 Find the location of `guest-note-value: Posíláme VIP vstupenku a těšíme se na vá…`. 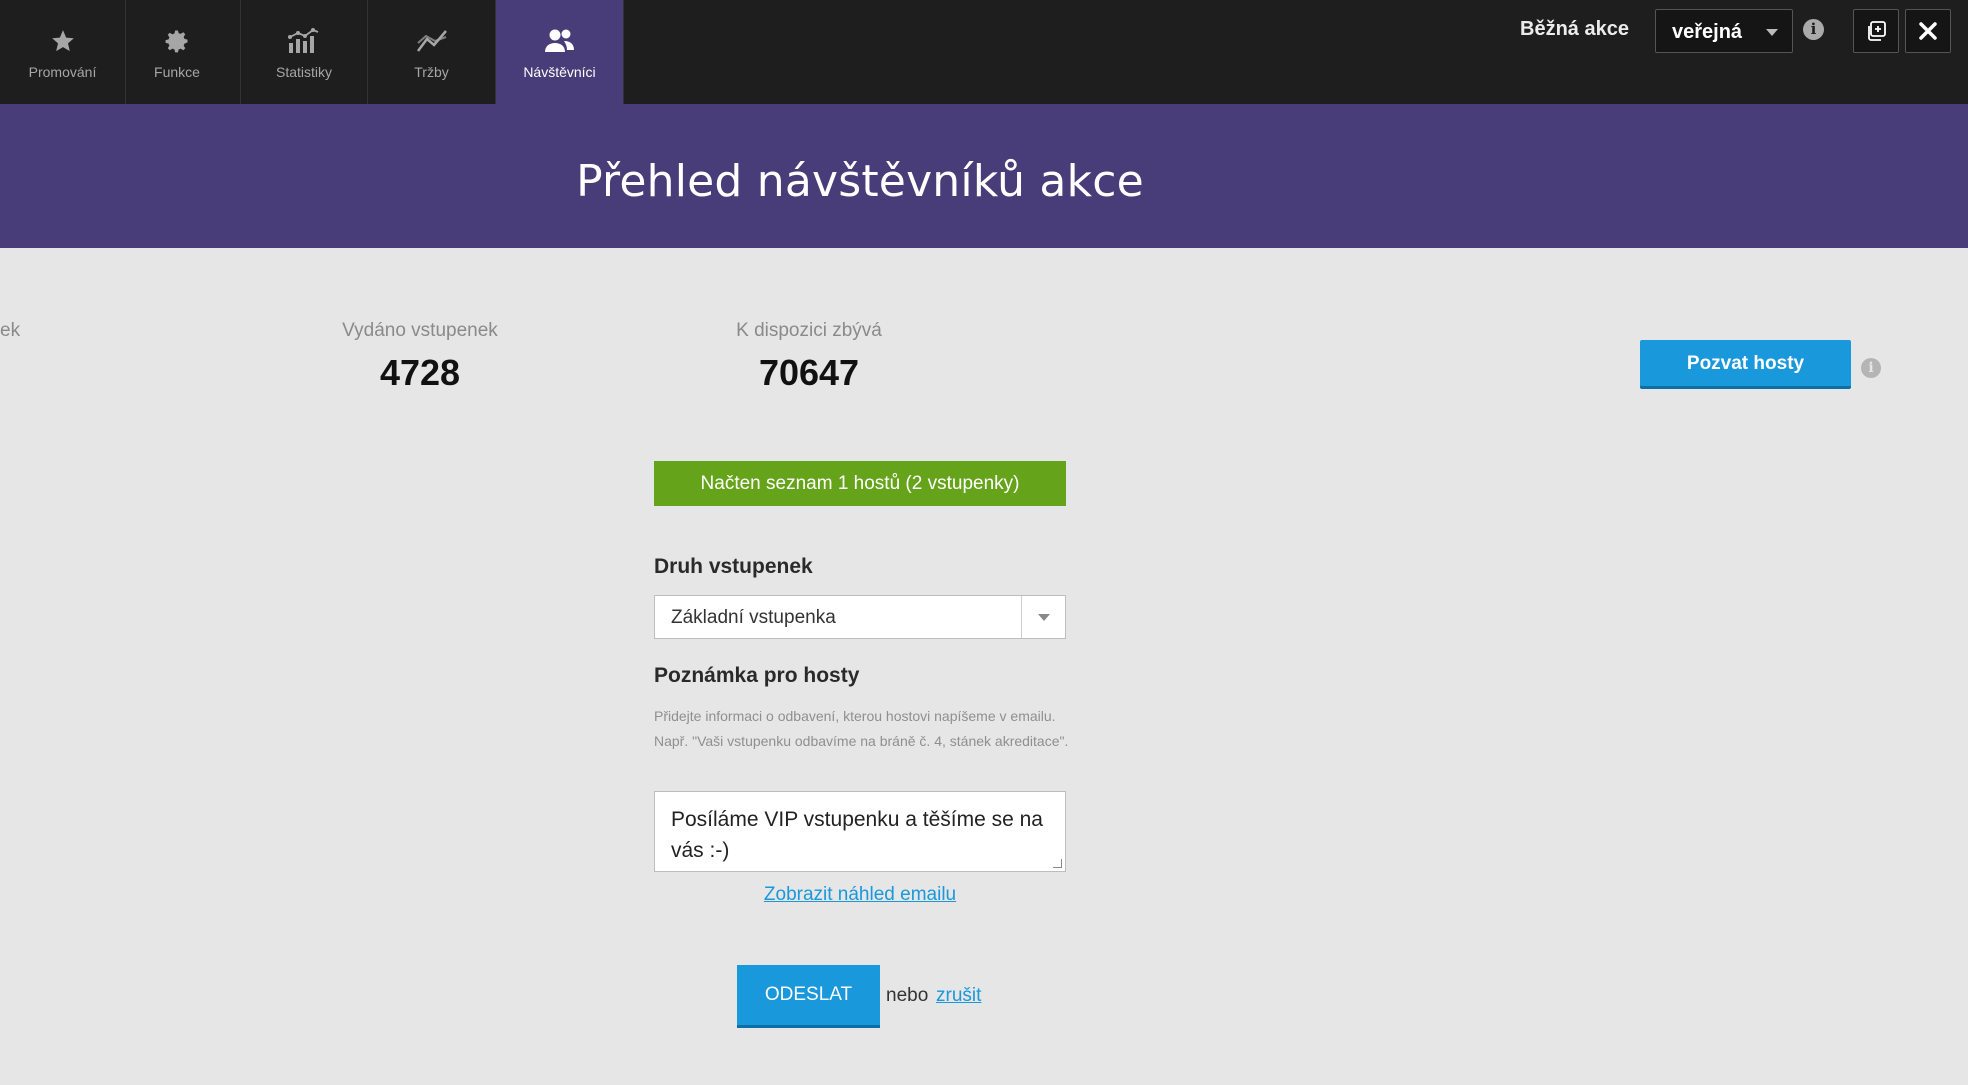

guest-note-value: Posíláme VIP vstupenku a těšíme se na vá… is located at coordinates (857, 835).